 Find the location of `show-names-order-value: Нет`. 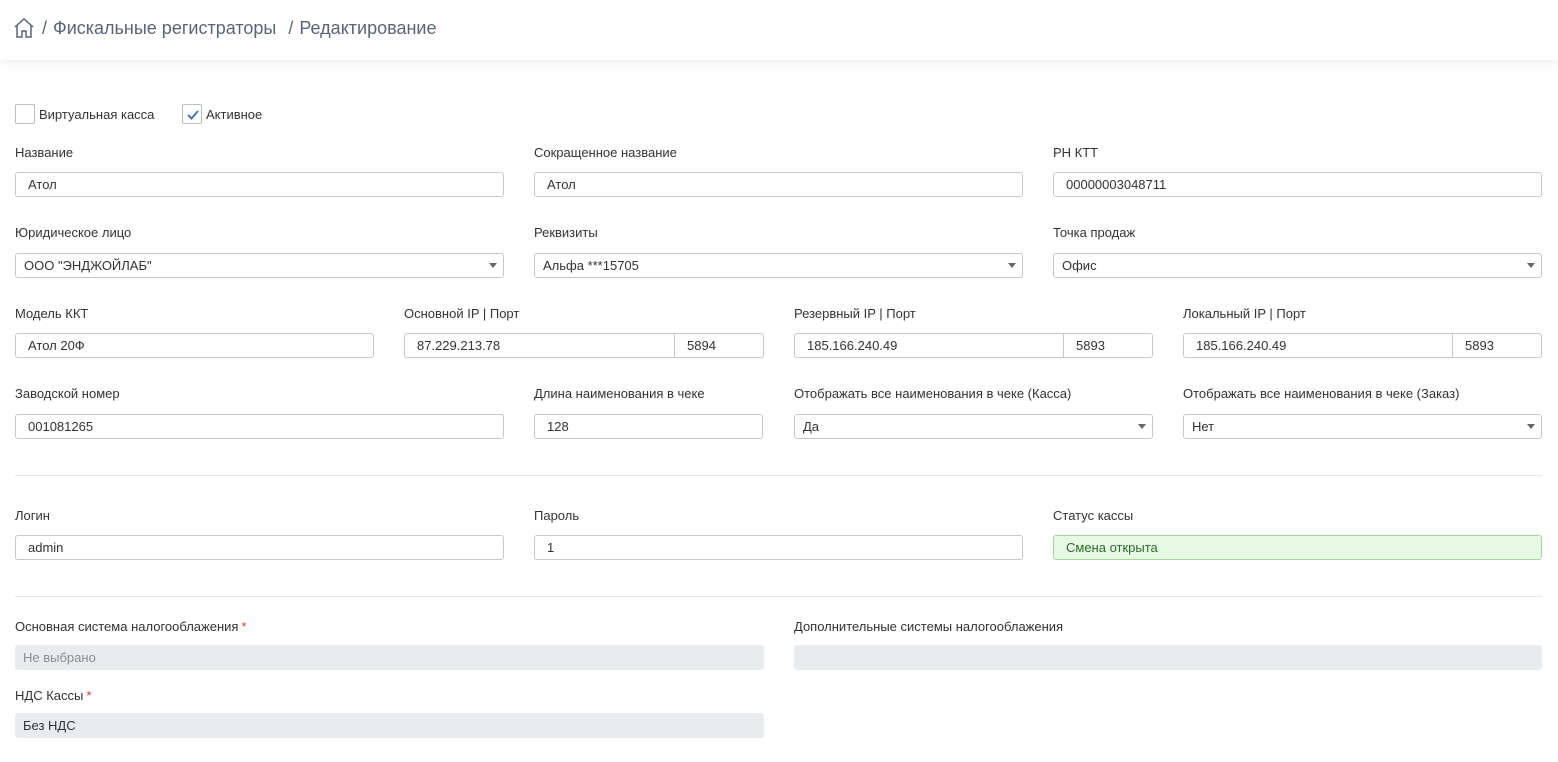

show-names-order-value: Нет is located at coordinates (1203, 426).